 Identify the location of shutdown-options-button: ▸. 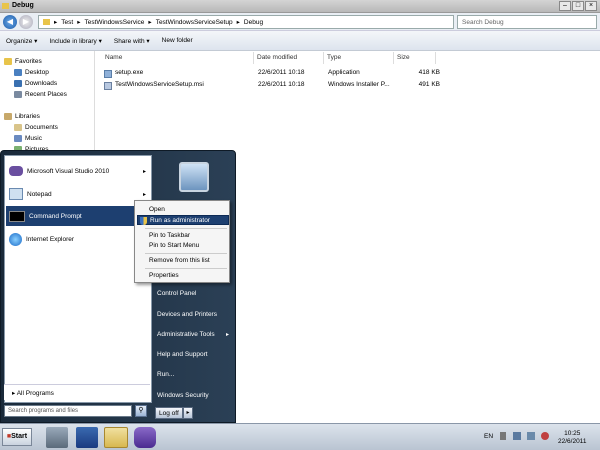
(188, 413).